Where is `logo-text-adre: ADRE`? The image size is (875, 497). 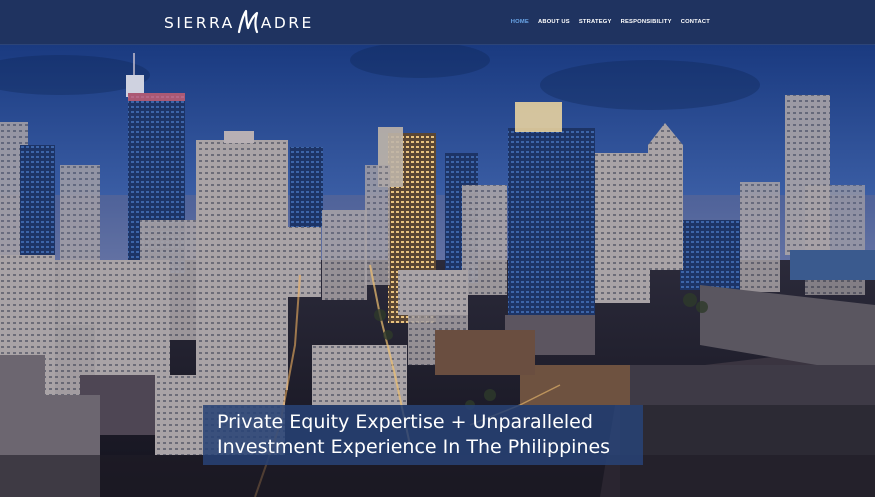
logo-text-adre: ADRE is located at coordinates (287, 23).